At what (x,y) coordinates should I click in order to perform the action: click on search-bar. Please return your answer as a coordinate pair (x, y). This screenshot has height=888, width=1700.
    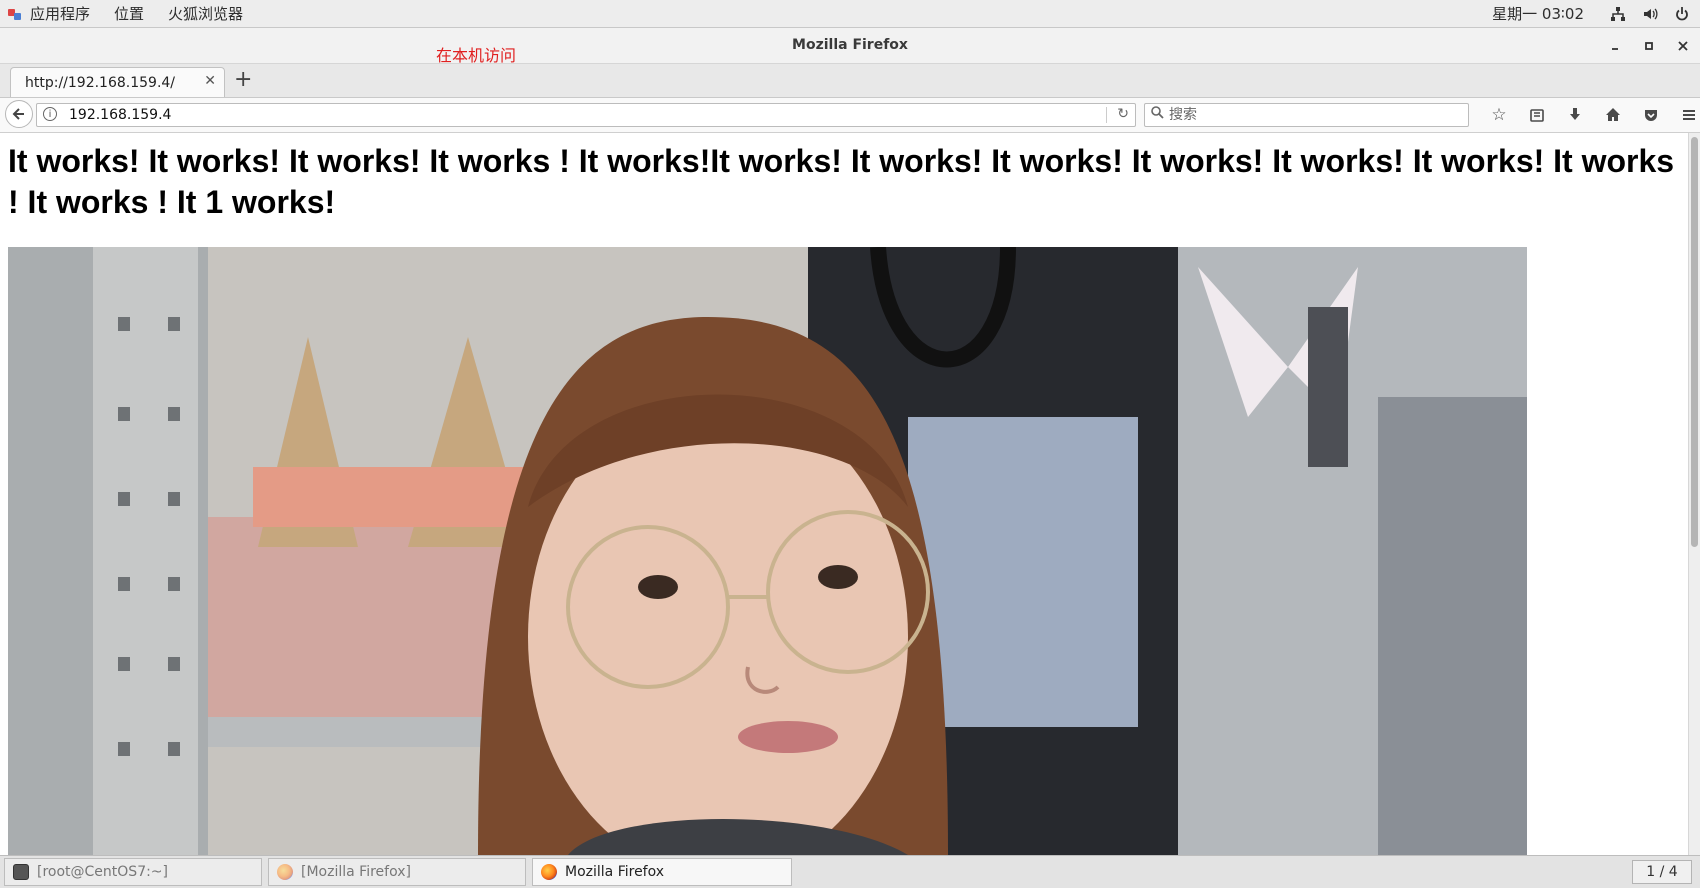
    Looking at the image, I should click on (1306, 115).